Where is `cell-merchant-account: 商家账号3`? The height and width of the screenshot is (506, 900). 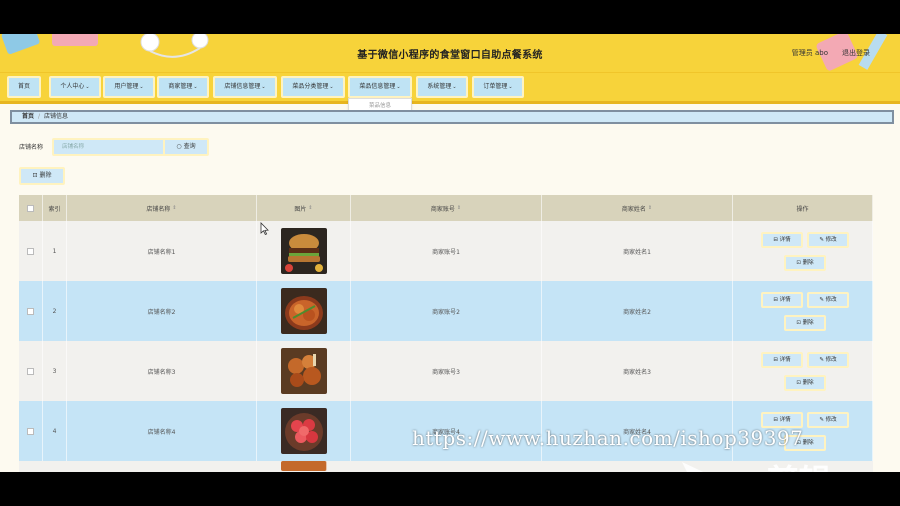 cell-merchant-account: 商家账号3 is located at coordinates (446, 371).